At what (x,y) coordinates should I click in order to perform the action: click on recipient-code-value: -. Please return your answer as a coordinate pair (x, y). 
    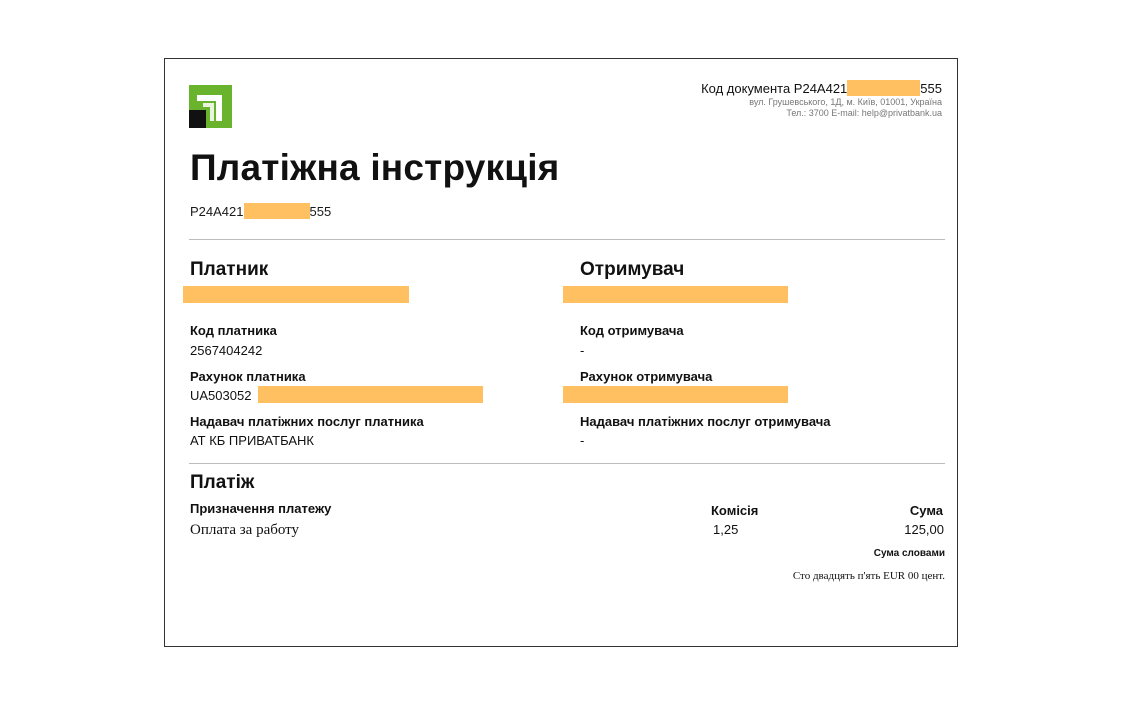
    Looking at the image, I should click on (582, 350).